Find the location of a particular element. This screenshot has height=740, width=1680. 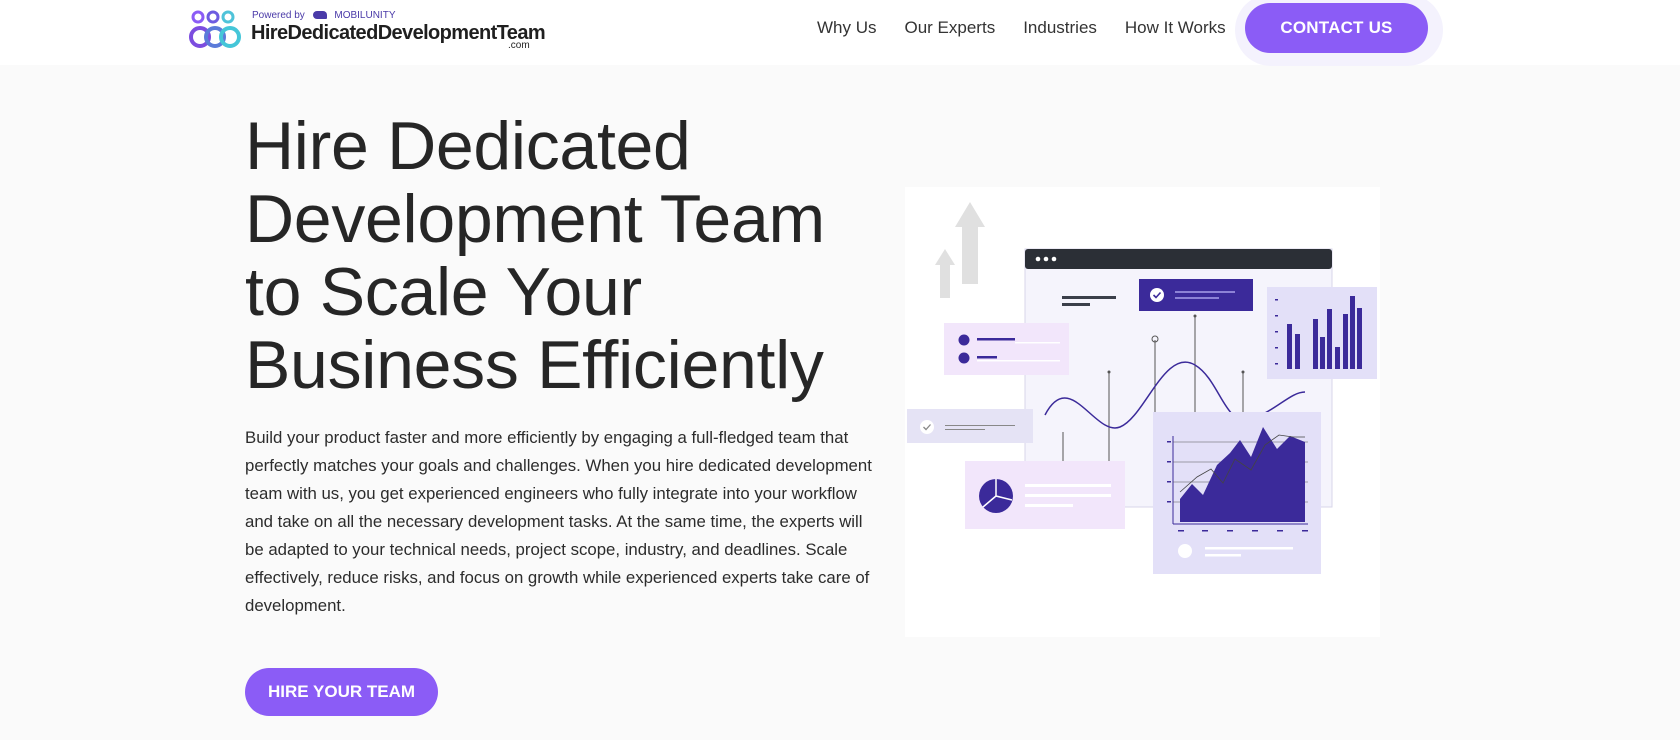

growth-arrows-icon is located at coordinates (960, 250).